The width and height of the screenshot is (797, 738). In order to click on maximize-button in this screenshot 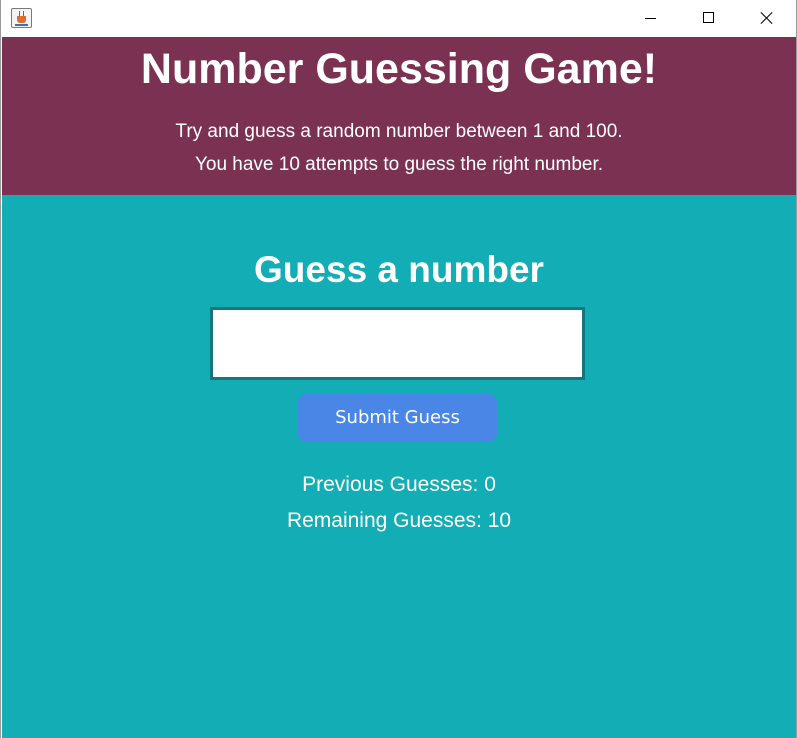, I will do `click(708, 18)`.